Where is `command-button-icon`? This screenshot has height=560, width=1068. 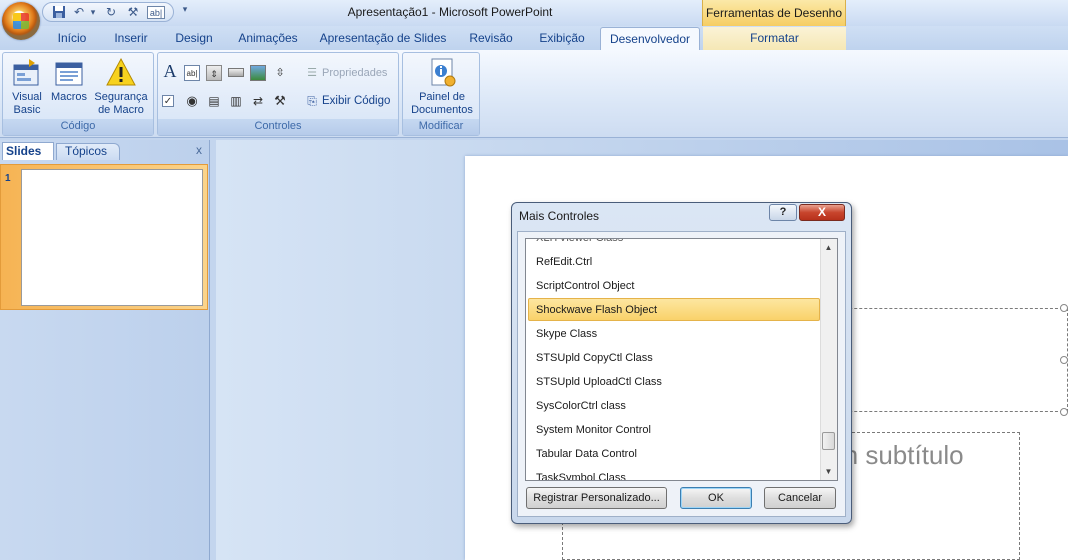 command-button-icon is located at coordinates (236, 72).